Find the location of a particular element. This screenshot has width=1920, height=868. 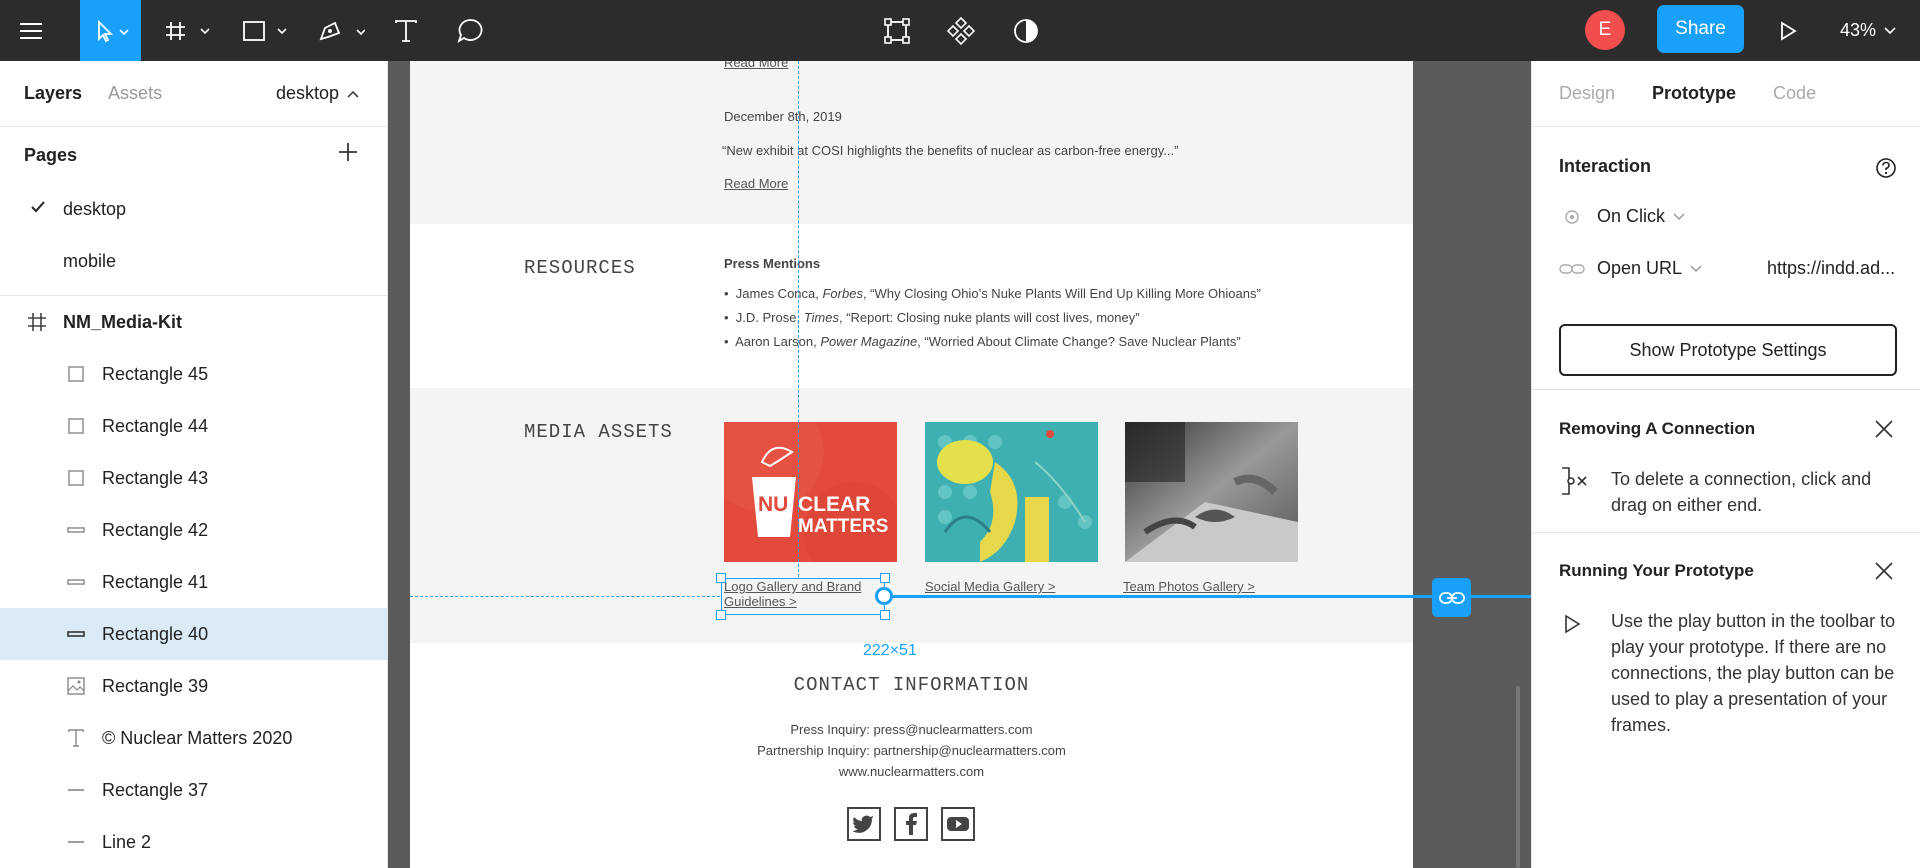

layer-label: Rectangle 43 is located at coordinates (155, 477).